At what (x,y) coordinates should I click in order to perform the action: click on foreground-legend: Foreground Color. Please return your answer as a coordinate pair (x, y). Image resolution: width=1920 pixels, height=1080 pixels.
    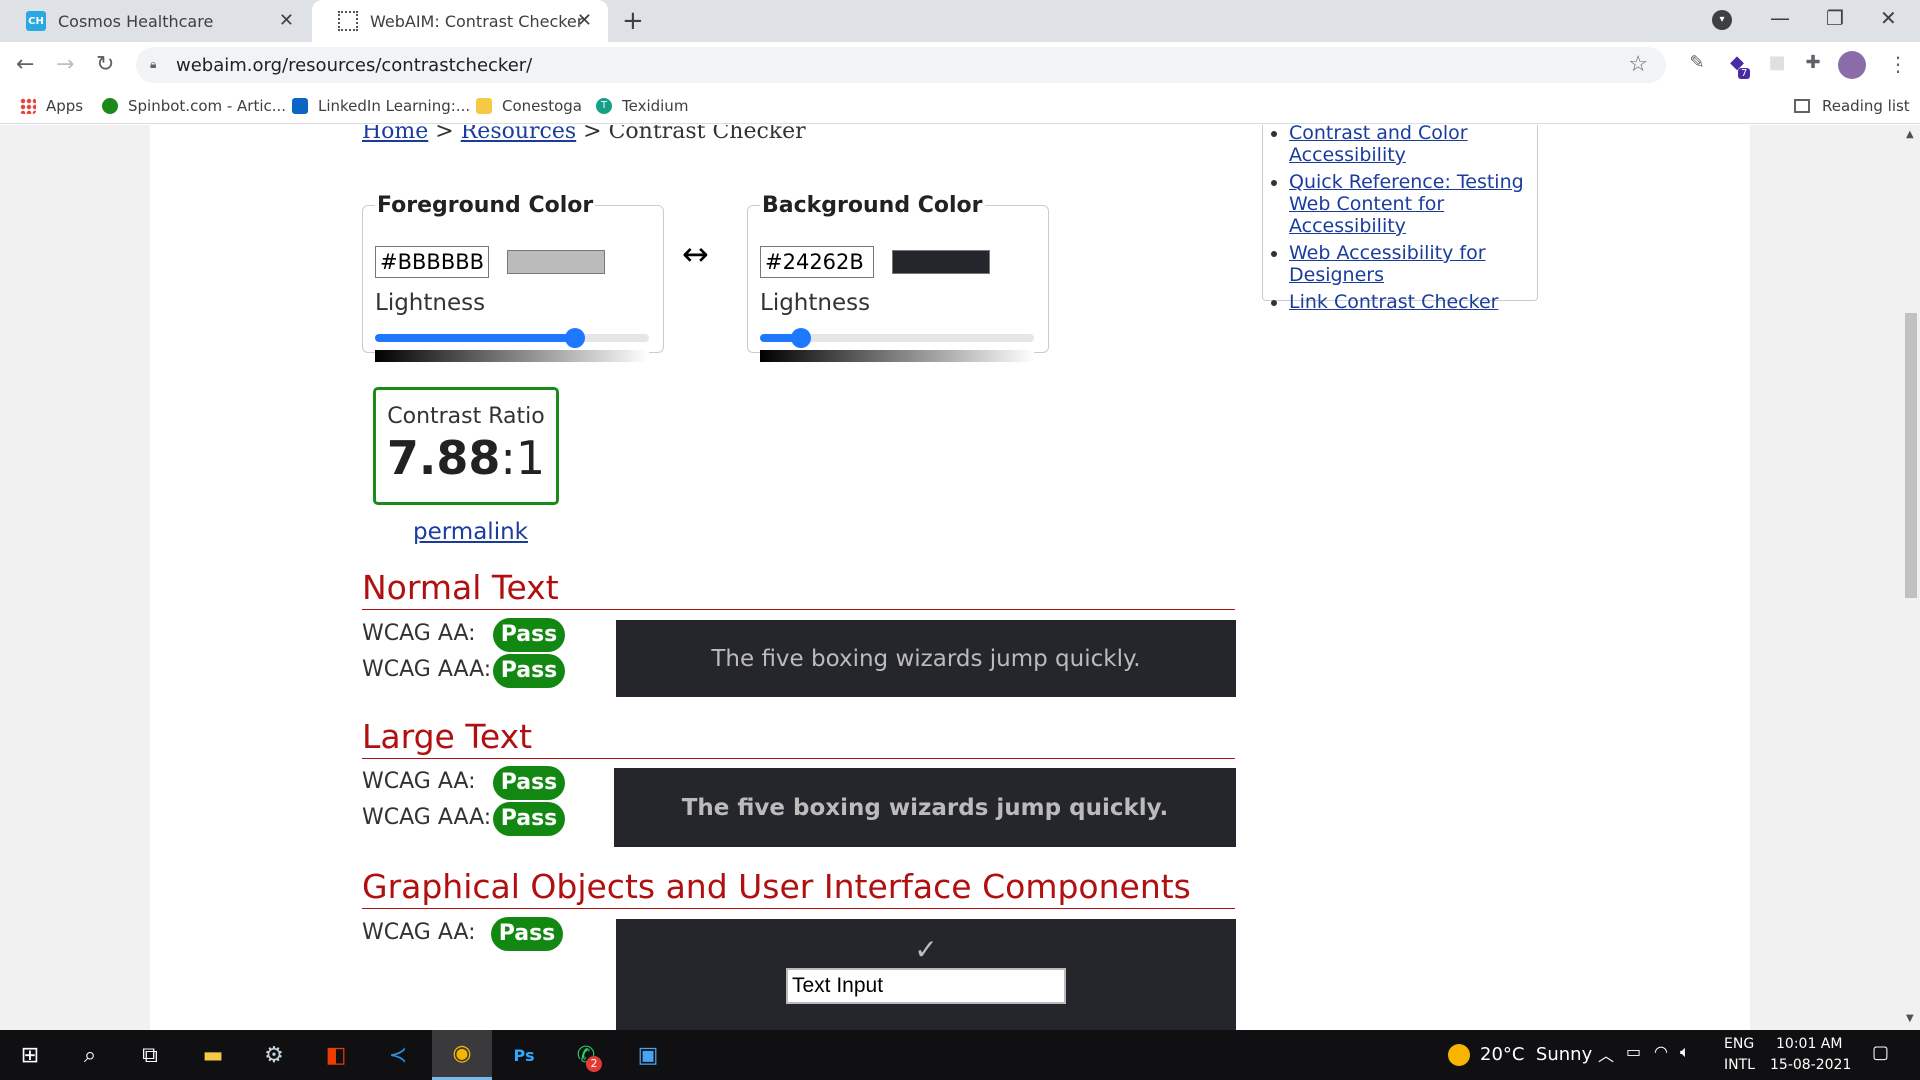
    Looking at the image, I should click on (485, 205).